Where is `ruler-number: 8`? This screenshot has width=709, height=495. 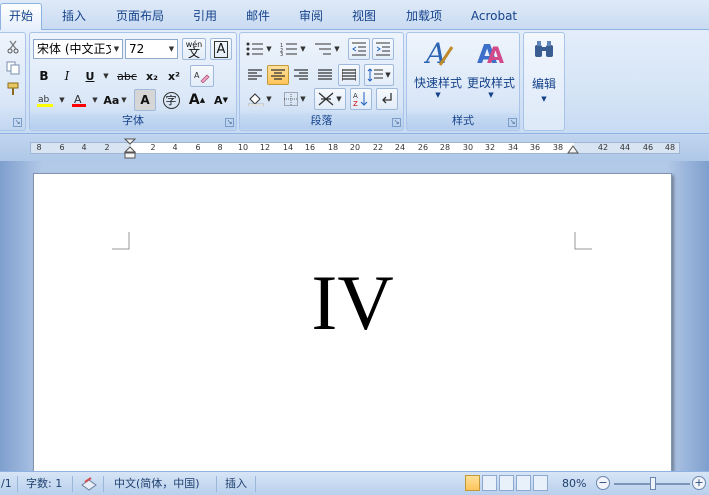
ruler-number: 8 is located at coordinates (39, 147).